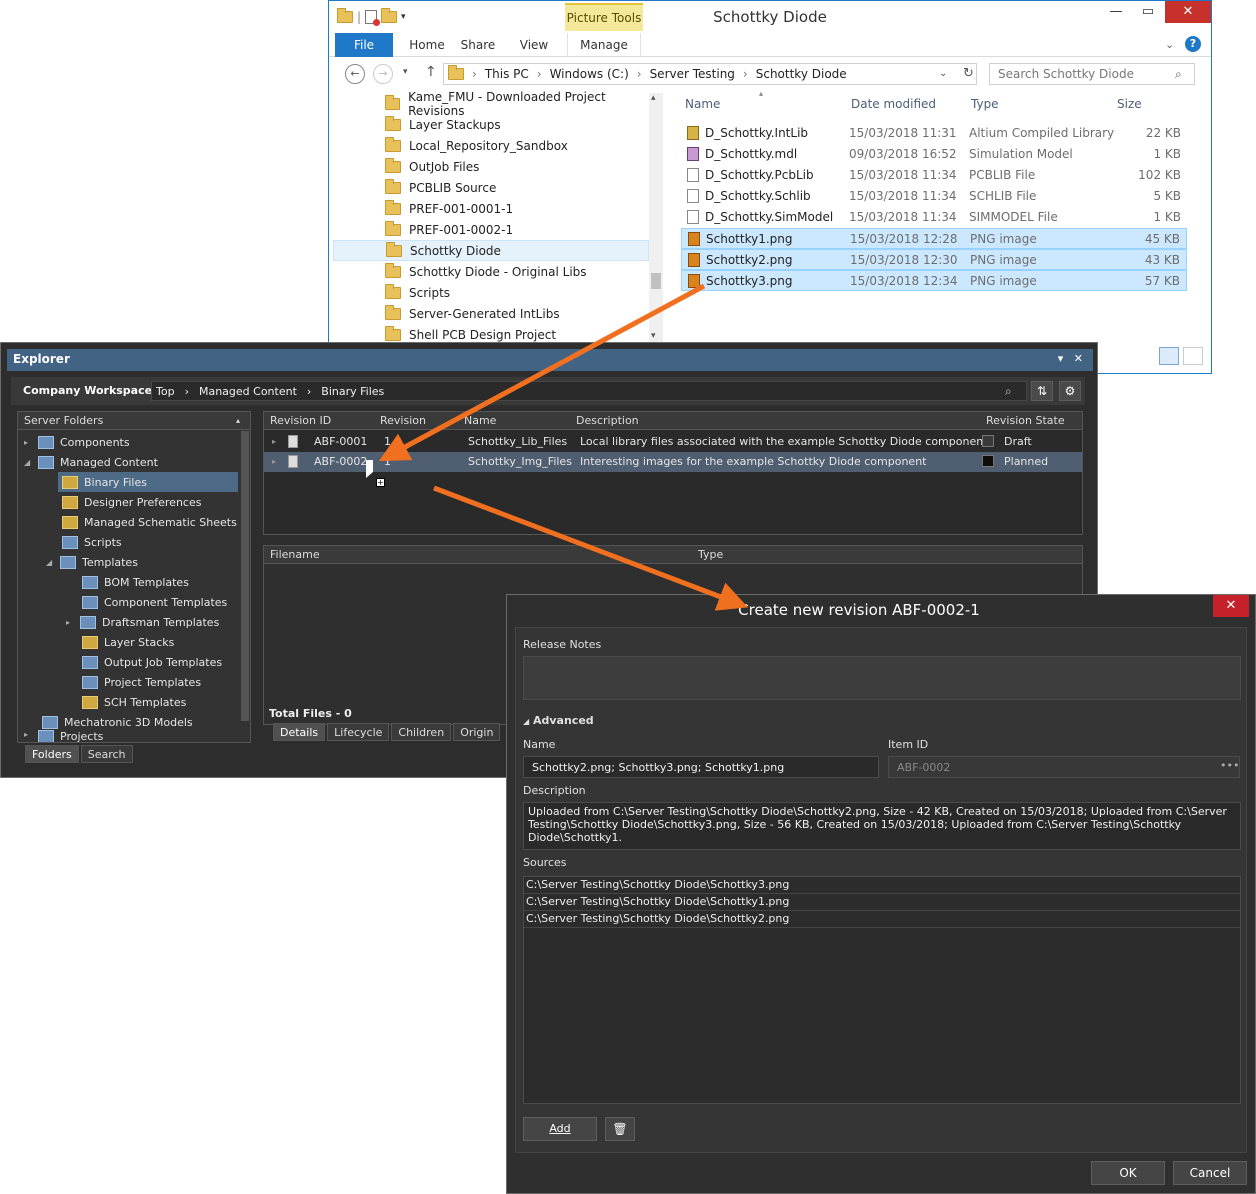  What do you see at coordinates (620, 1129) in the screenshot?
I see `delete-trash-icon: 🗑` at bounding box center [620, 1129].